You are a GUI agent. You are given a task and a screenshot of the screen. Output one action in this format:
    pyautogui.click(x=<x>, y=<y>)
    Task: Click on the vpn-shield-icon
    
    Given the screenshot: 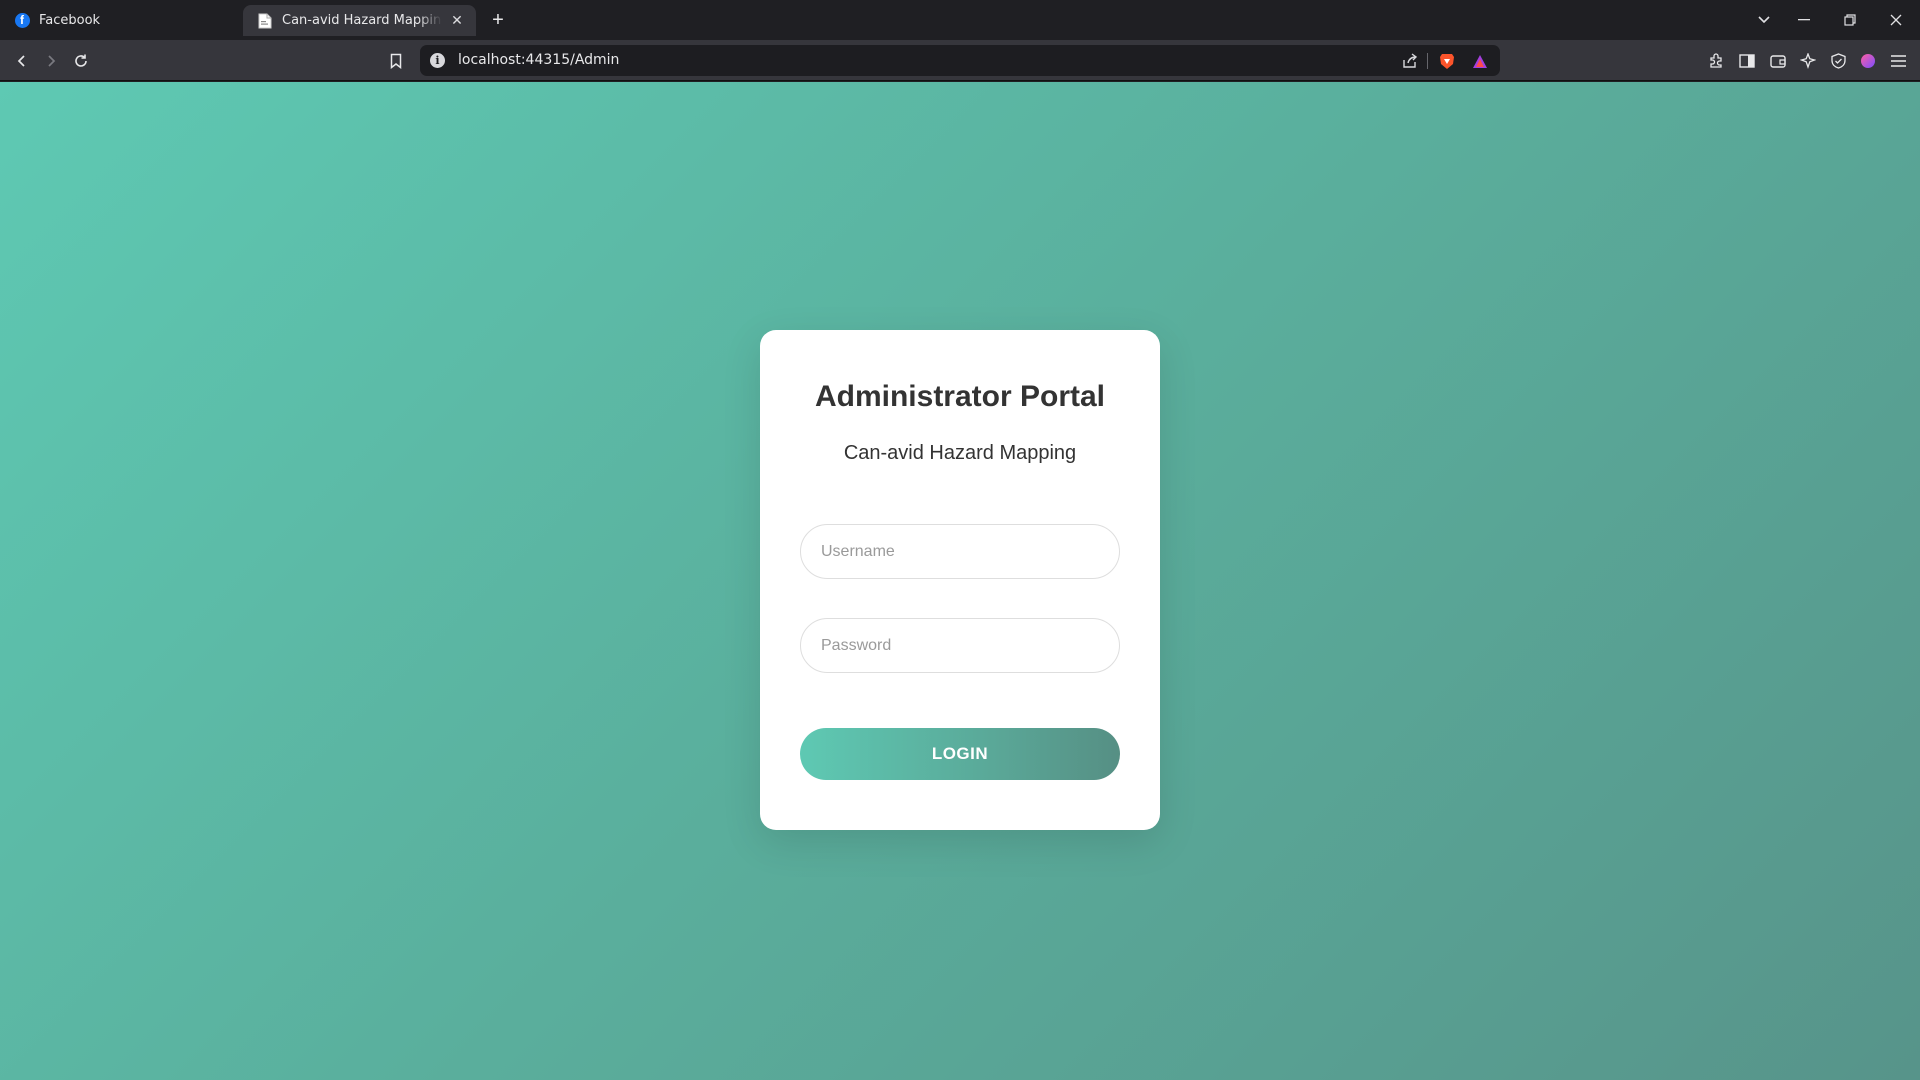 What is the action you would take?
    pyautogui.click(x=1838, y=61)
    